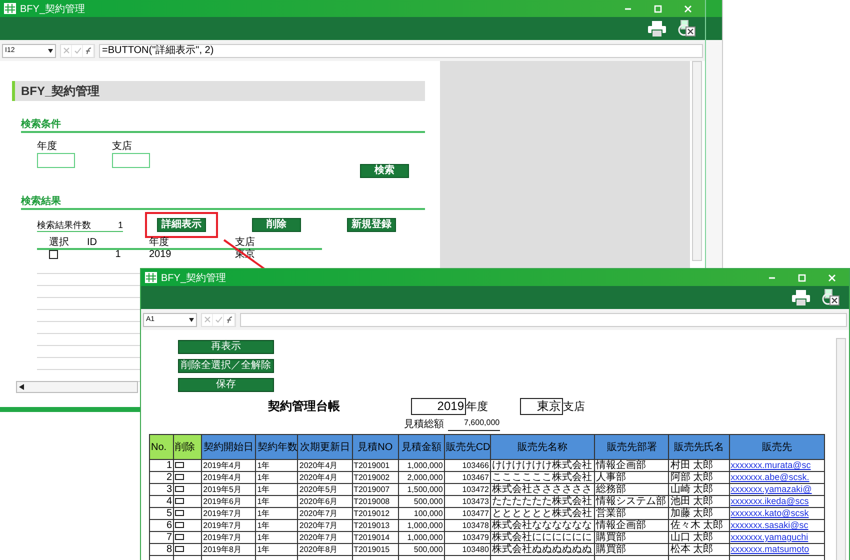  What do you see at coordinates (375, 538) in the screenshot?
I see `table-cell: T2019014` at bounding box center [375, 538].